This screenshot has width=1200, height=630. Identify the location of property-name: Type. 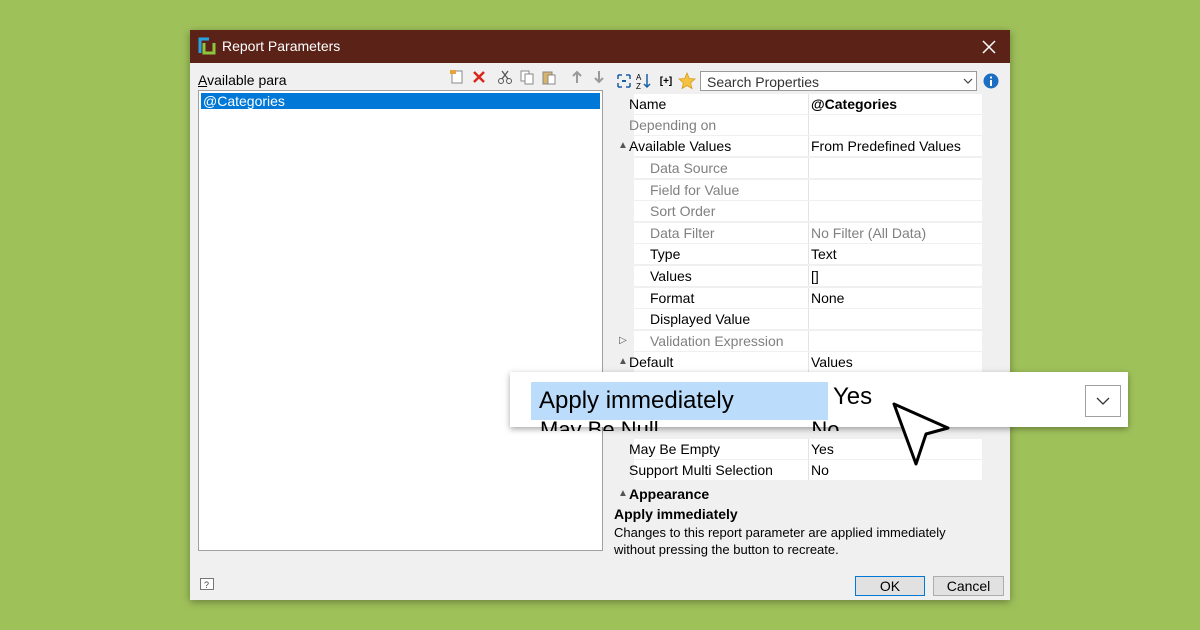
(665, 254).